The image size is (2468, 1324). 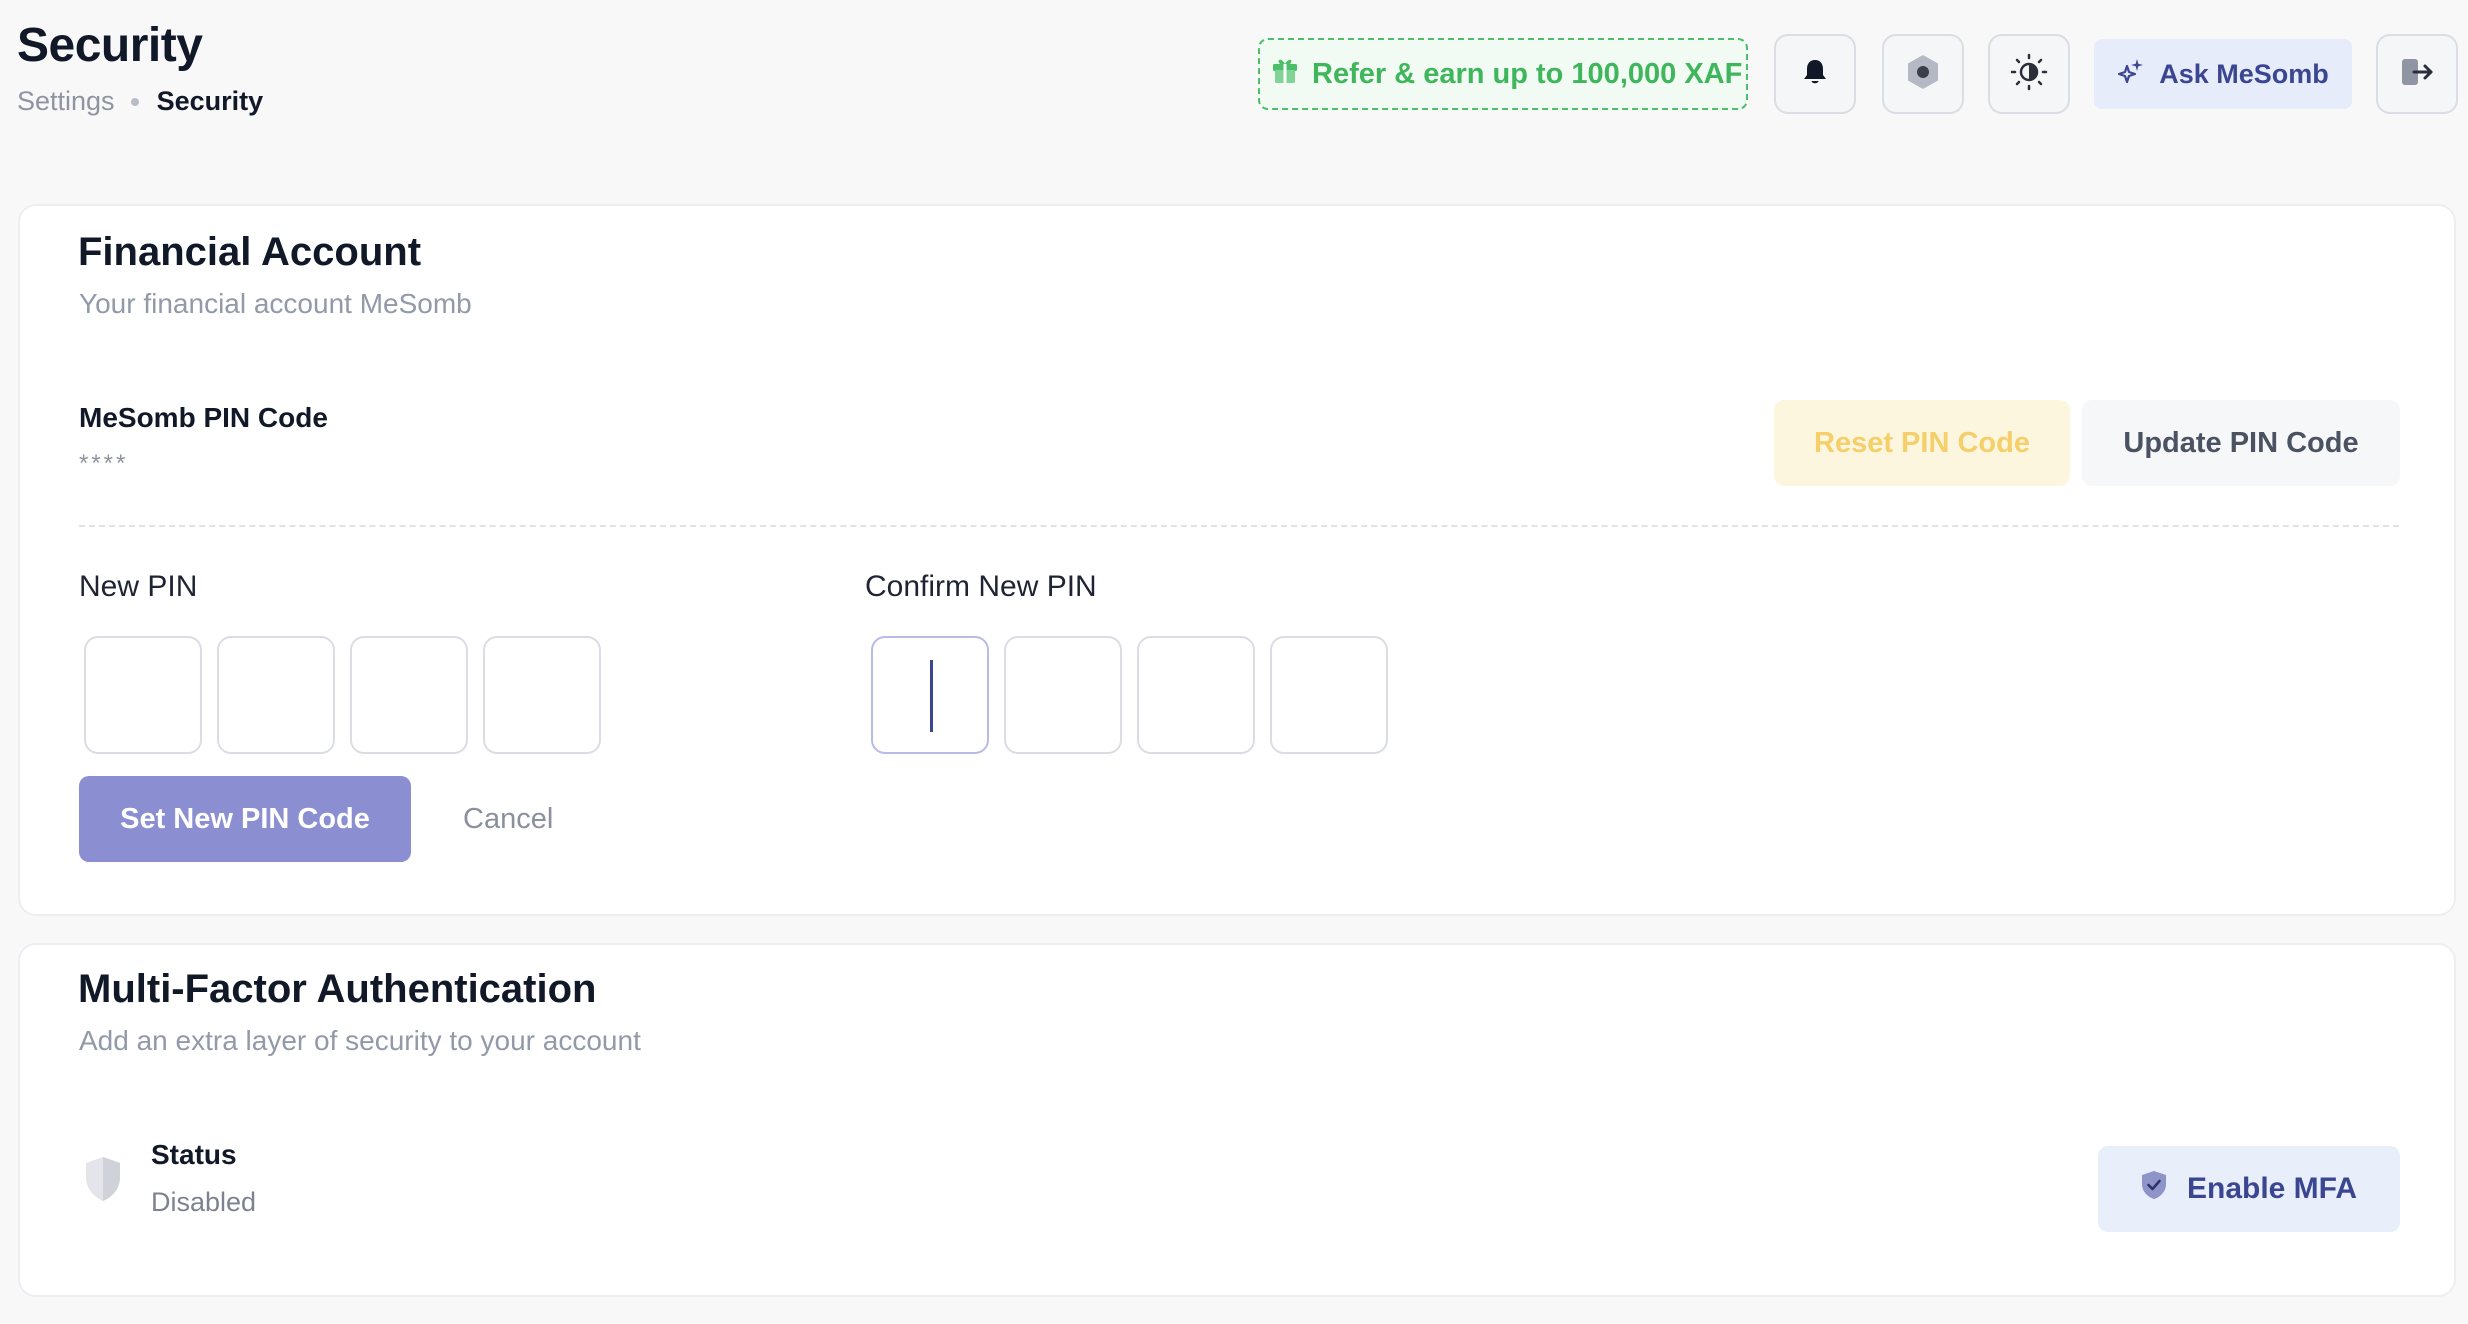 What do you see at coordinates (250, 252) in the screenshot?
I see `financial-account-title: Financial Account` at bounding box center [250, 252].